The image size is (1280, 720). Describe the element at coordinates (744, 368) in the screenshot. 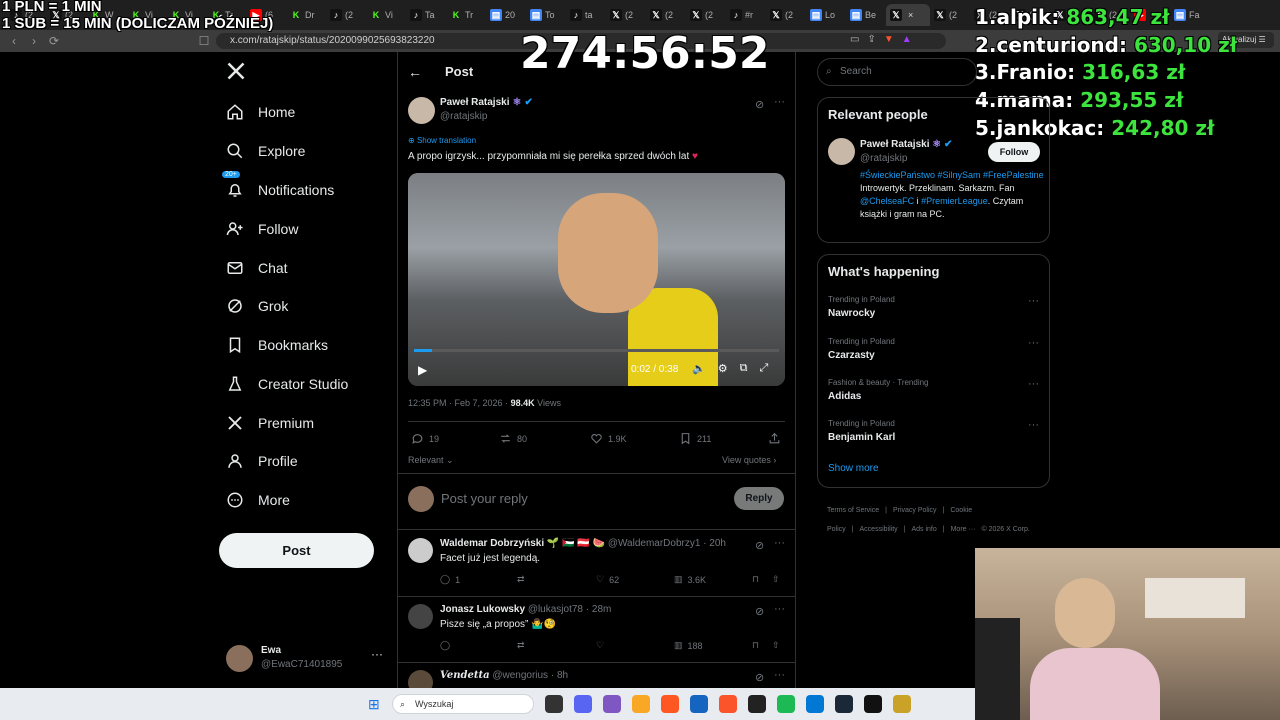

I see `popout-icon: ⧉` at that location.